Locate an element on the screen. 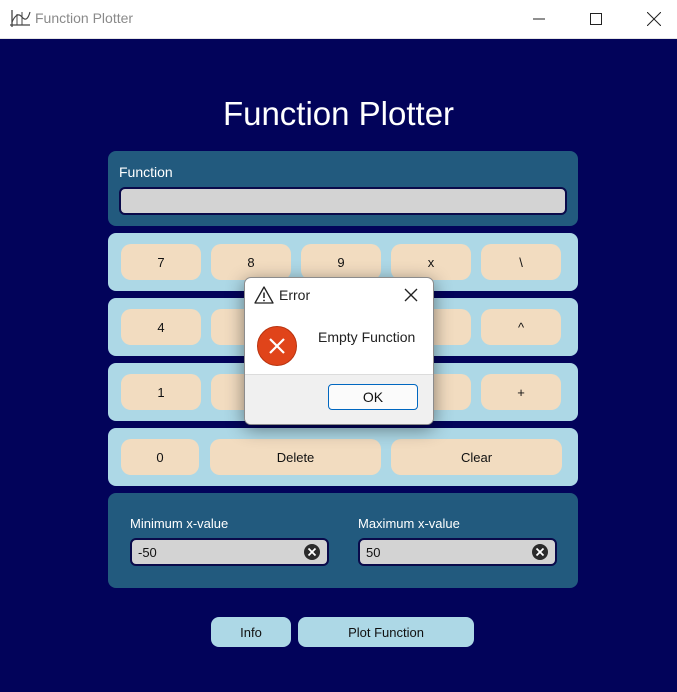 This screenshot has height=692, width=677. min-x-input: -50 is located at coordinates (229, 552).